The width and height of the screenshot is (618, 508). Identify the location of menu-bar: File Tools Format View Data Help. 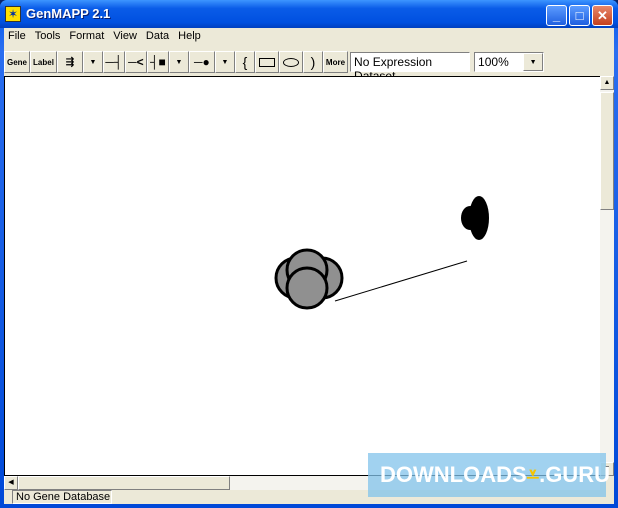
(105, 37).